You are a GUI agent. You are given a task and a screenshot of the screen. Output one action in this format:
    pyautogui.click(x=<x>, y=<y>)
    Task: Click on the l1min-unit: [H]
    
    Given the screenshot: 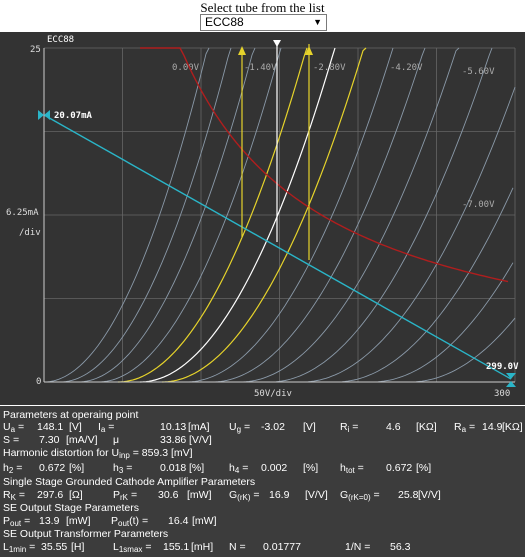 What is the action you would take?
    pyautogui.click(x=78, y=547)
    